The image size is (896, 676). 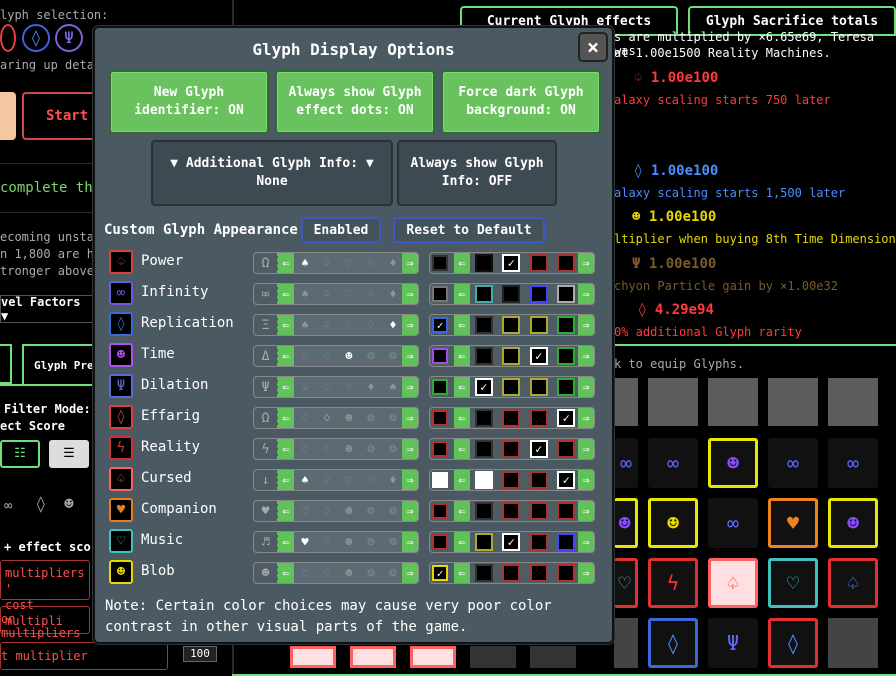 What do you see at coordinates (733, 643) in the screenshot?
I see `glyph-tile: Ψ` at bounding box center [733, 643].